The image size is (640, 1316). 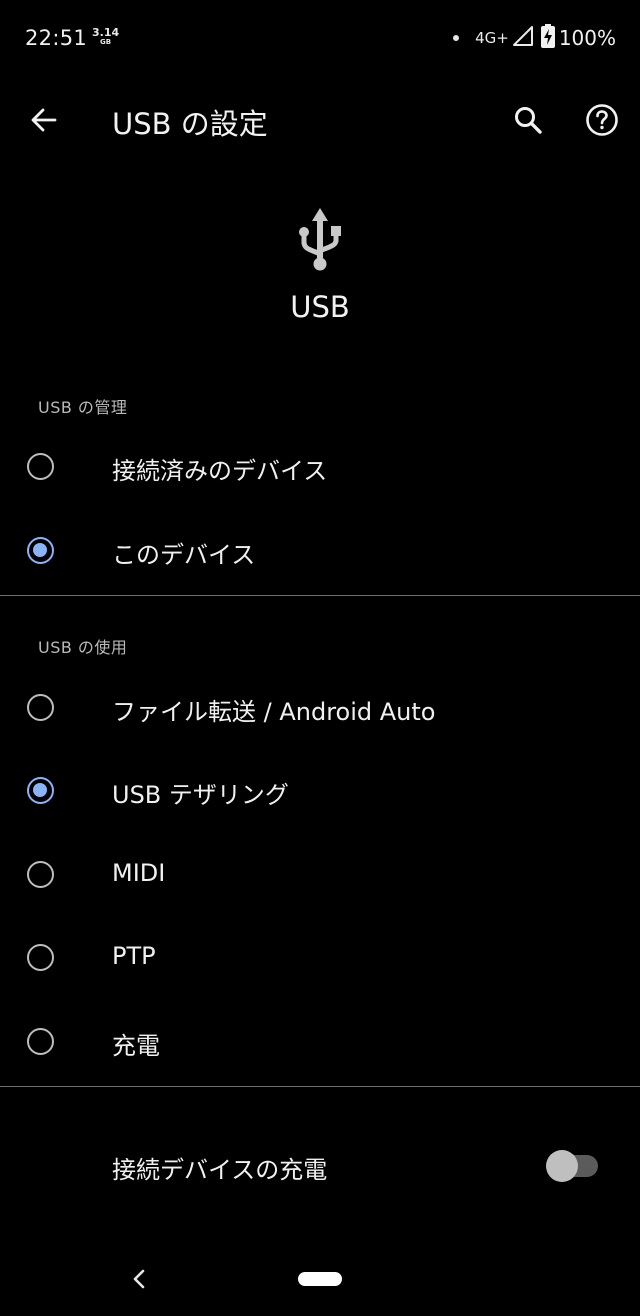 I want to click on toggle-switch-thumb, so click(x=562, y=1166).